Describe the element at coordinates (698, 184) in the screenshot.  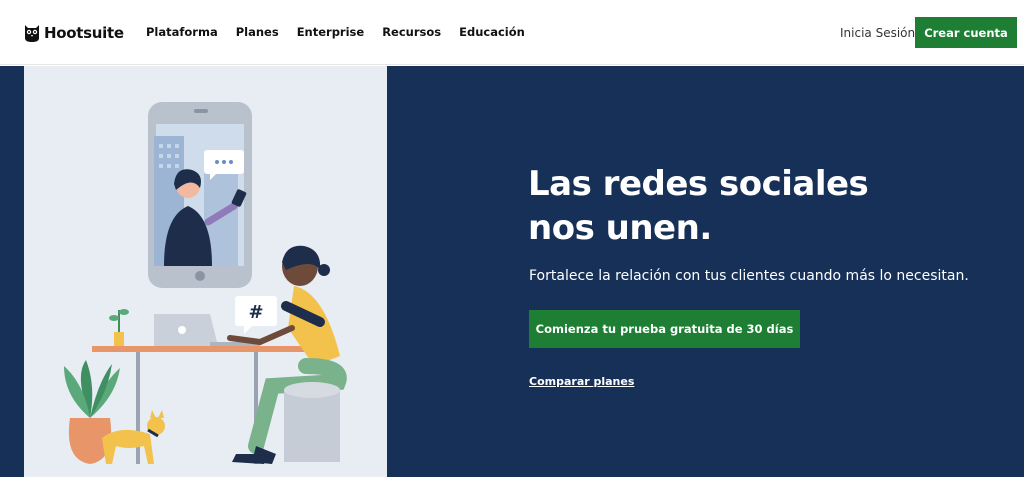
I see `headline-line-1: Las redes sociales` at that location.